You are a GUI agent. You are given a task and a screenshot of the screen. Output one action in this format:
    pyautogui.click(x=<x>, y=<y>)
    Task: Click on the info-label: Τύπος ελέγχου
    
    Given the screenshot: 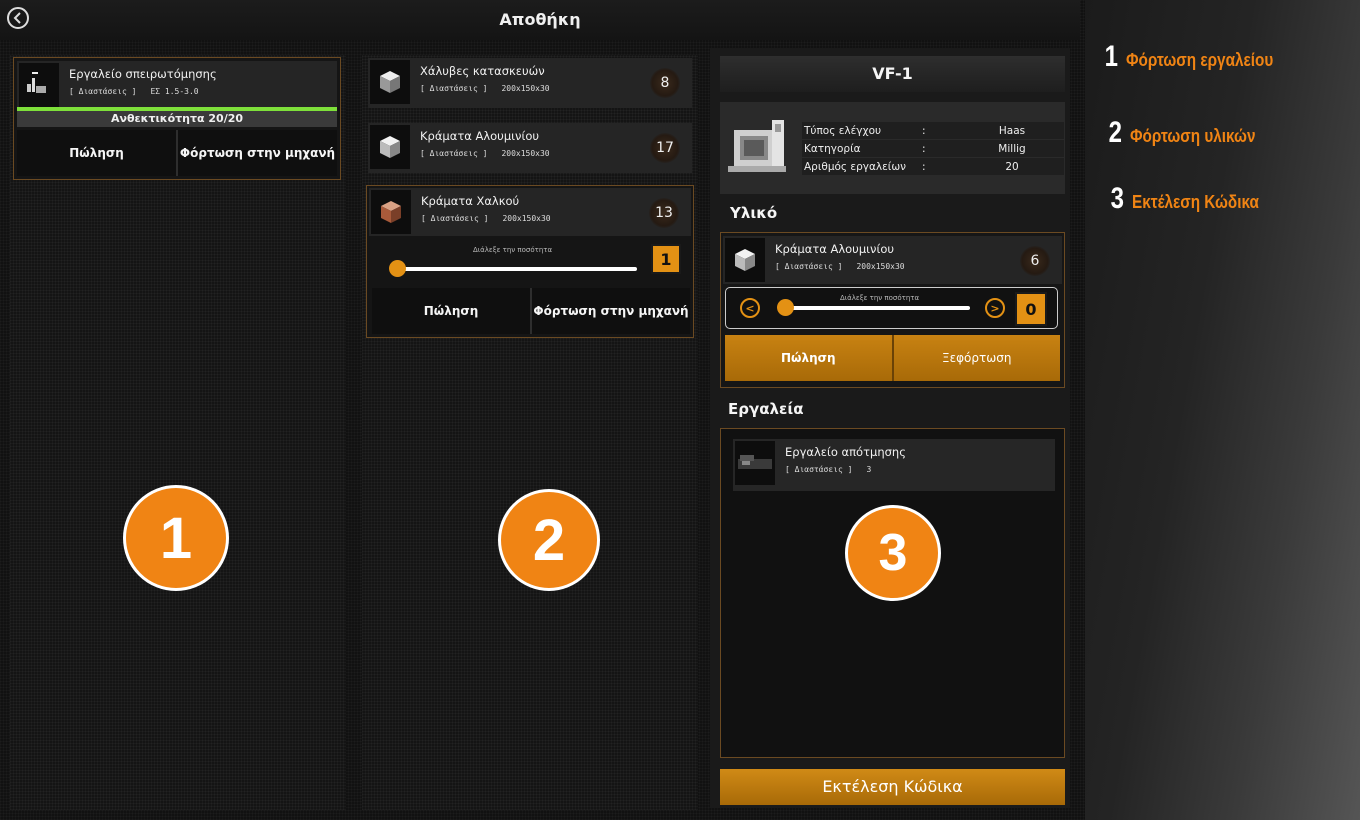 What is the action you would take?
    pyautogui.click(x=843, y=130)
    